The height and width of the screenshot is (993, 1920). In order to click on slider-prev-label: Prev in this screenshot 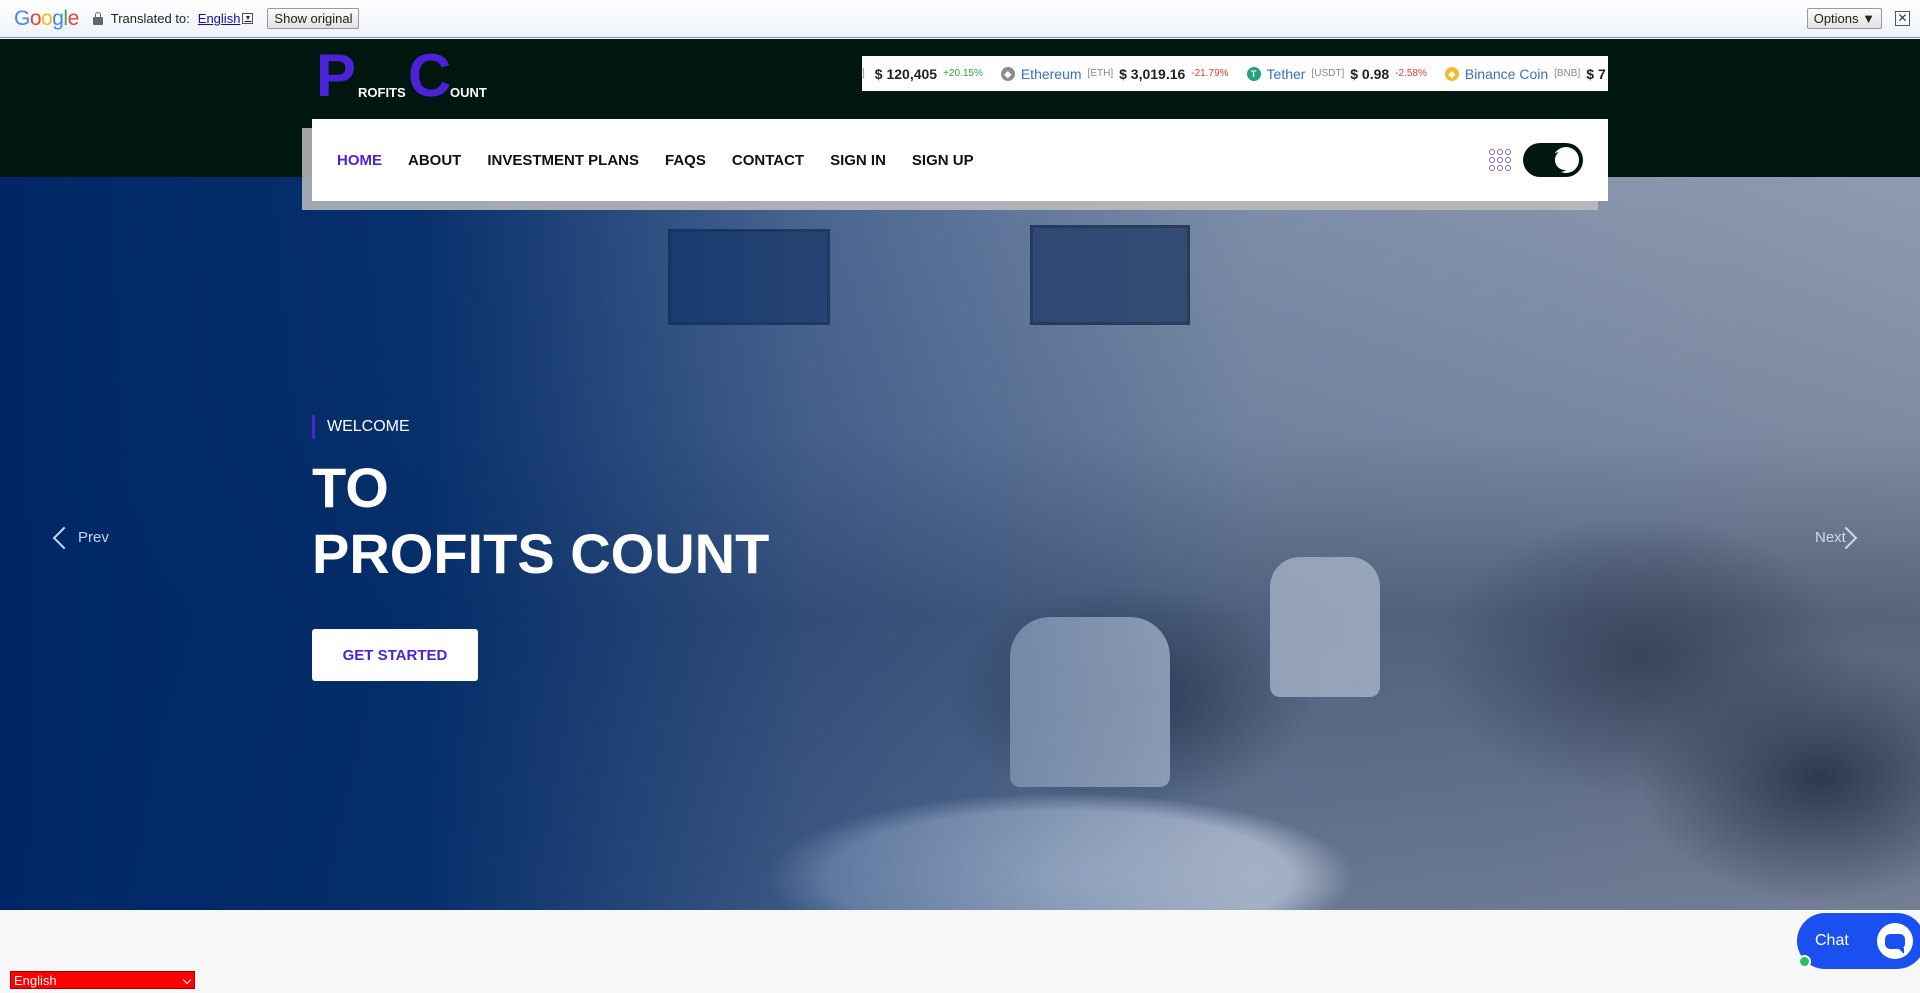, I will do `click(93, 537)`.